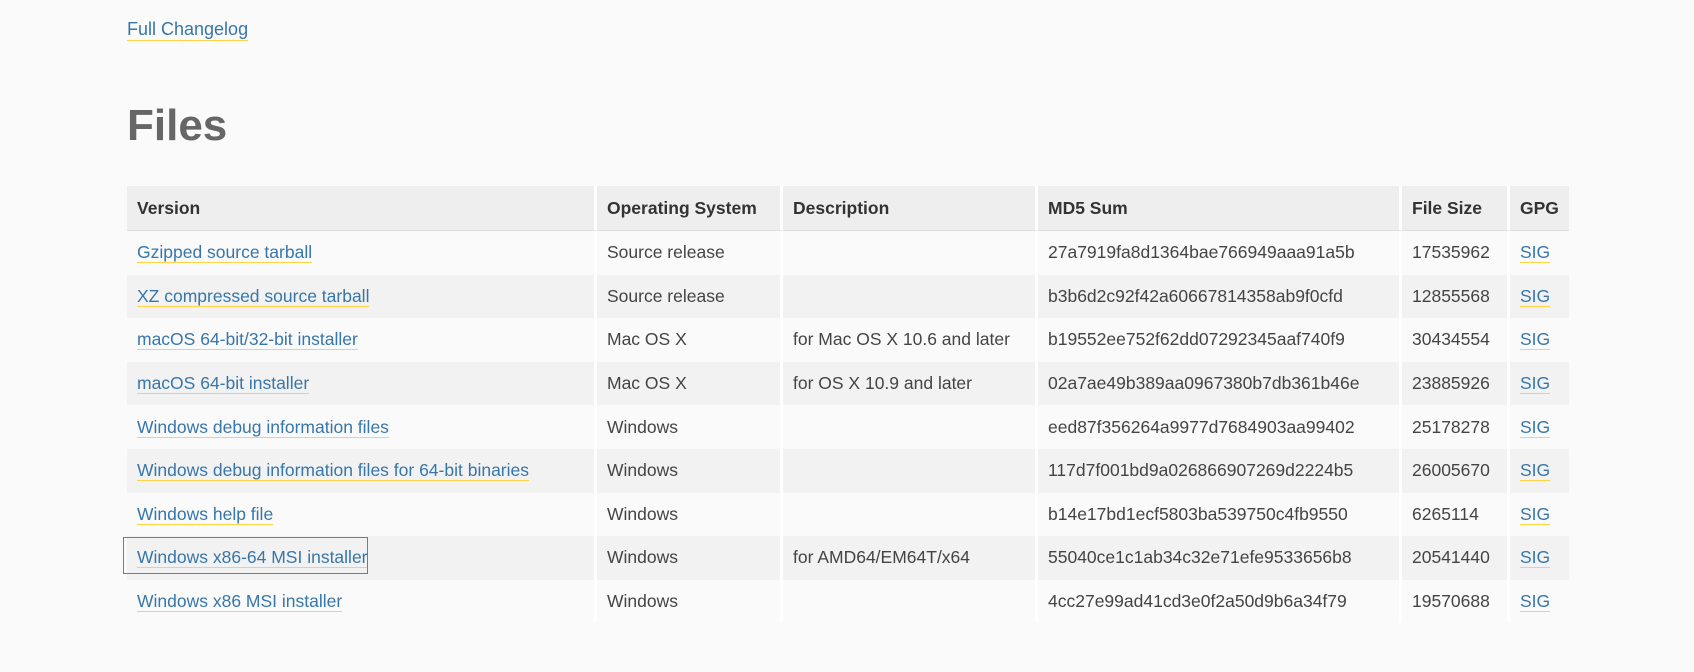 This screenshot has width=1694, height=672. What do you see at coordinates (1220, 208) in the screenshot?
I see `column-header-md5: MD5 Sum` at bounding box center [1220, 208].